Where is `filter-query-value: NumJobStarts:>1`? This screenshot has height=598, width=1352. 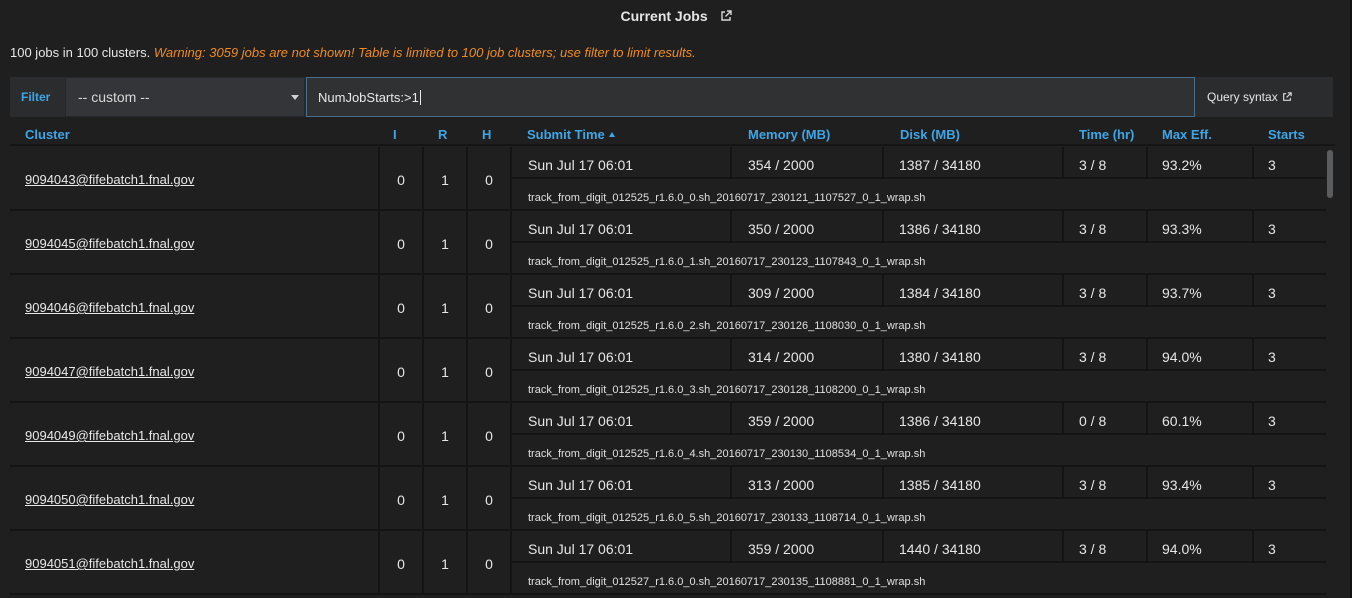
filter-query-value: NumJobStarts:>1 is located at coordinates (368, 97).